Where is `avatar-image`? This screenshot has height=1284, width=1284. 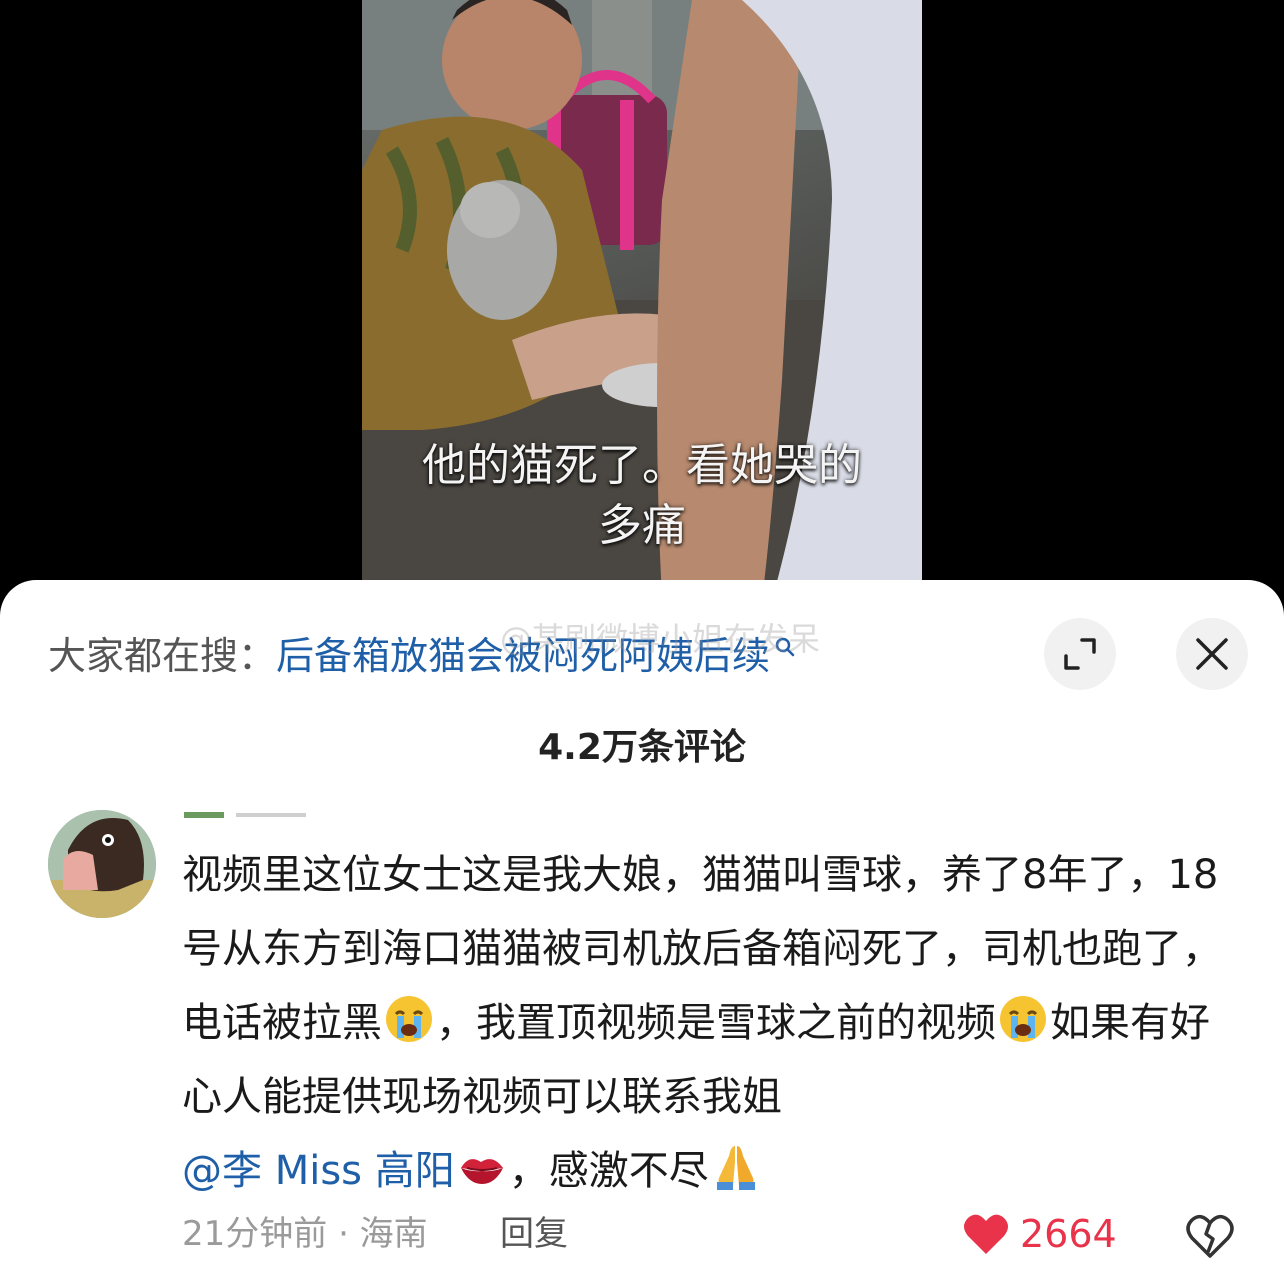
avatar-image is located at coordinates (102, 864).